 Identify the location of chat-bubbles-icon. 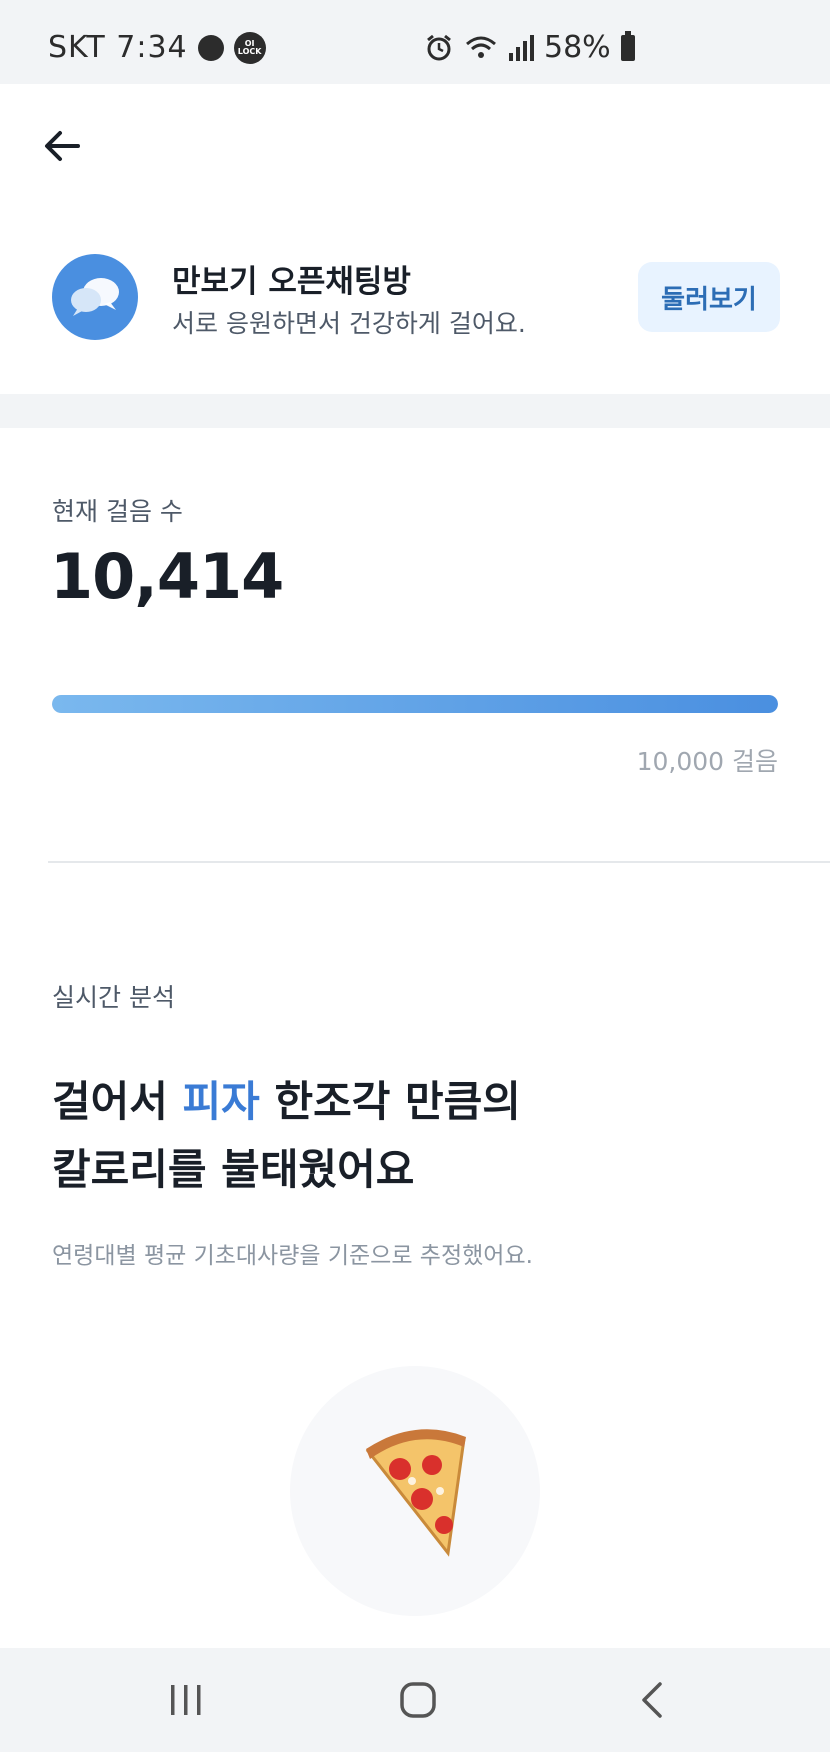
(95, 297).